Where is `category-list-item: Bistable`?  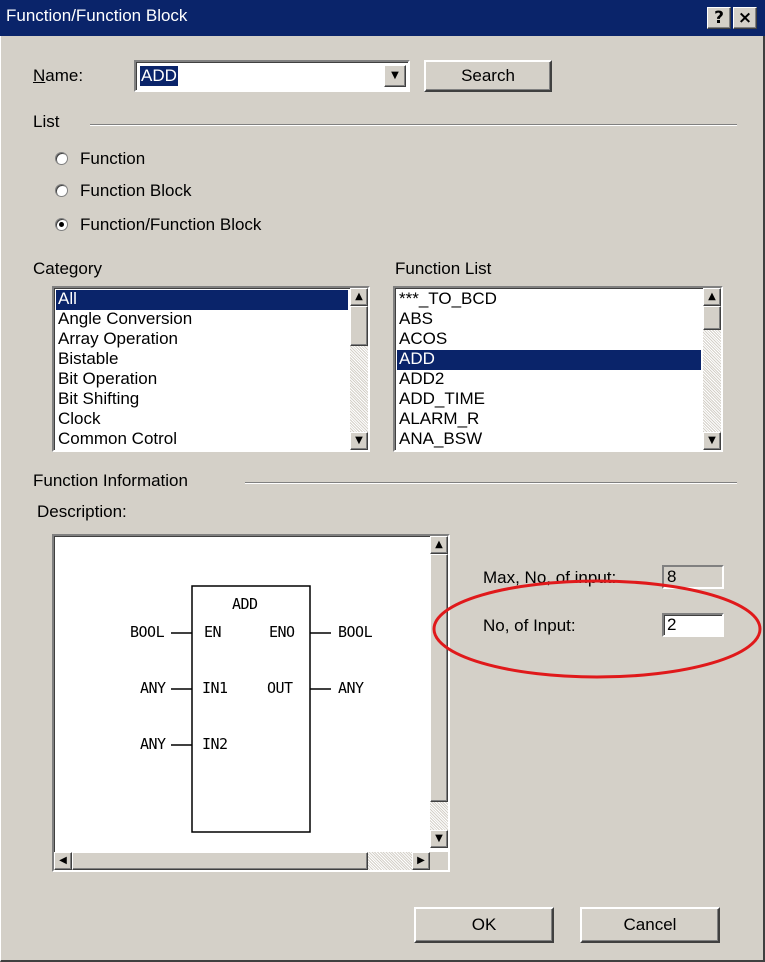 category-list-item: Bistable is located at coordinates (202, 360).